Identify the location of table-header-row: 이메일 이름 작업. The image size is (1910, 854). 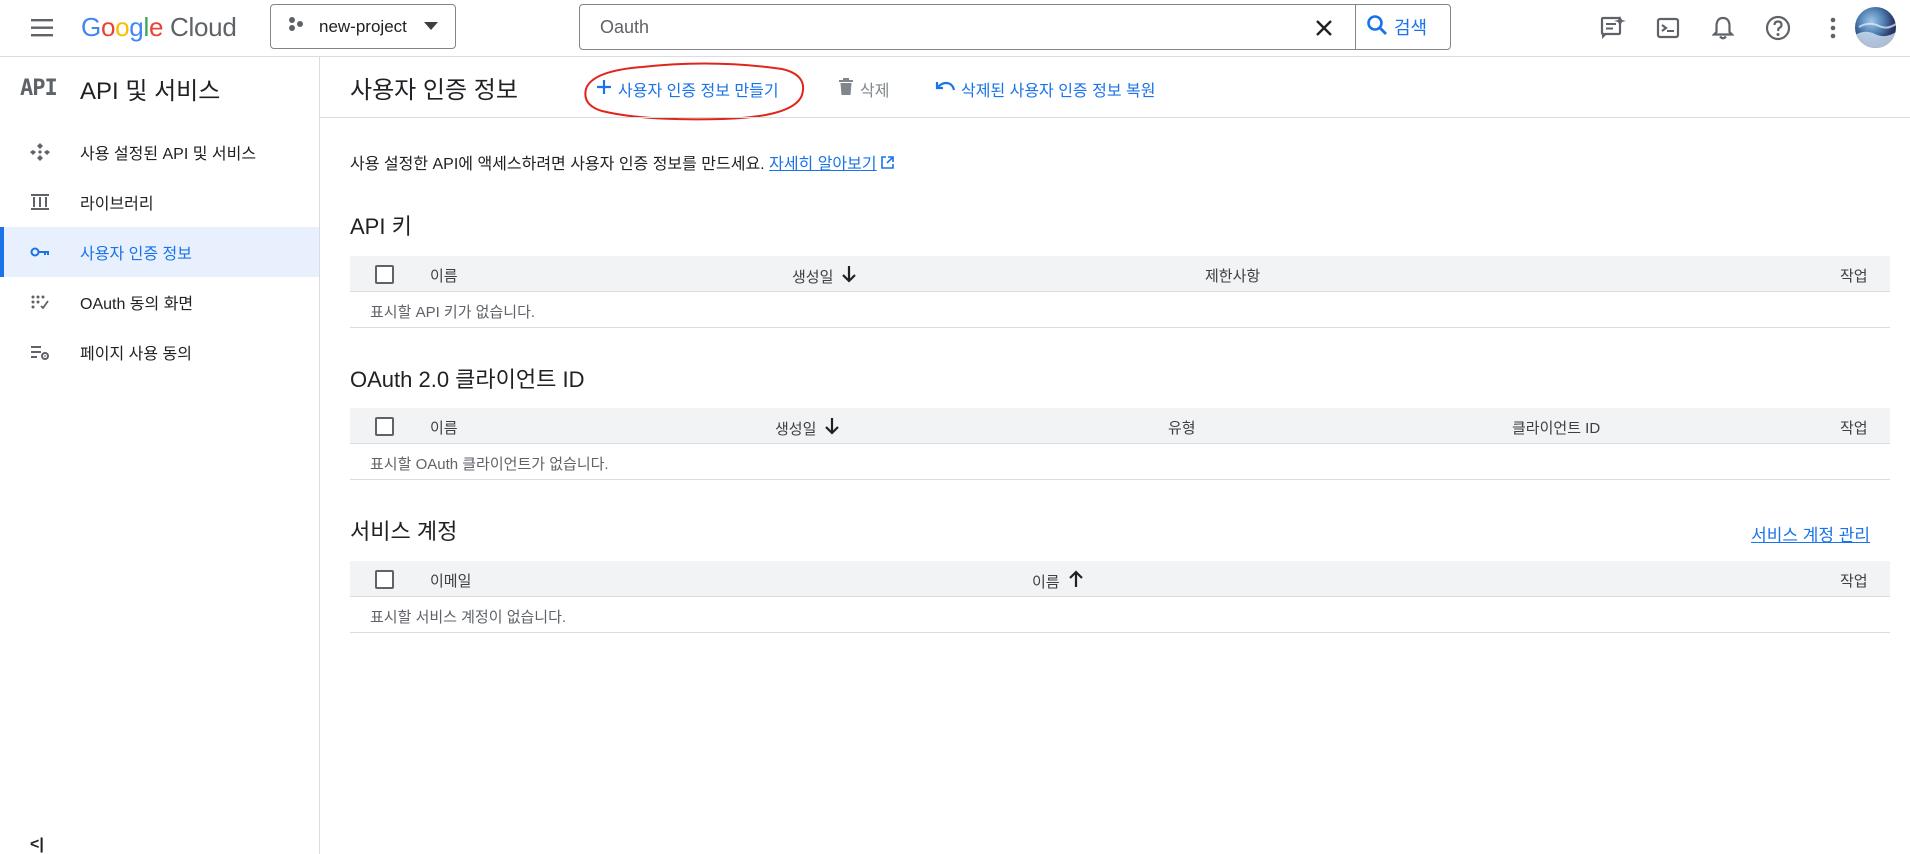
(1120, 579).